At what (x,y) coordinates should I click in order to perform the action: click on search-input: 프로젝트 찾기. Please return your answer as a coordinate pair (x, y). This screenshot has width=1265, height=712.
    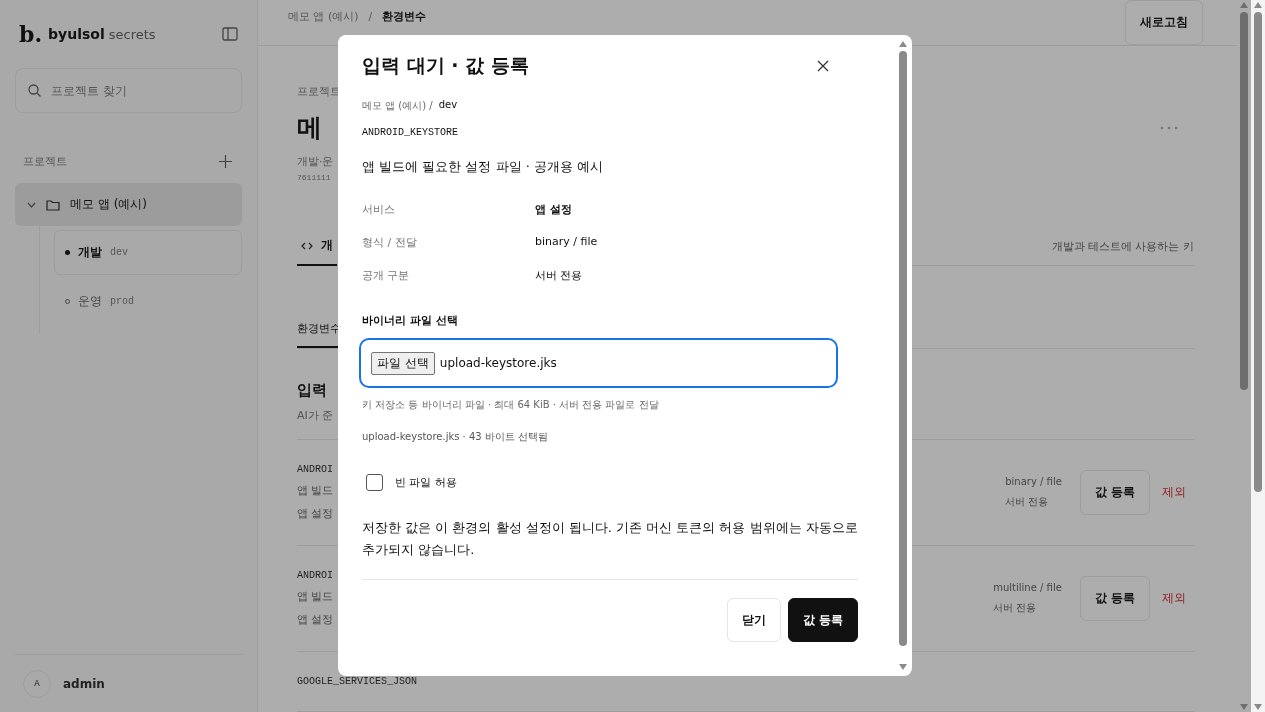
    Looking at the image, I should click on (140, 90).